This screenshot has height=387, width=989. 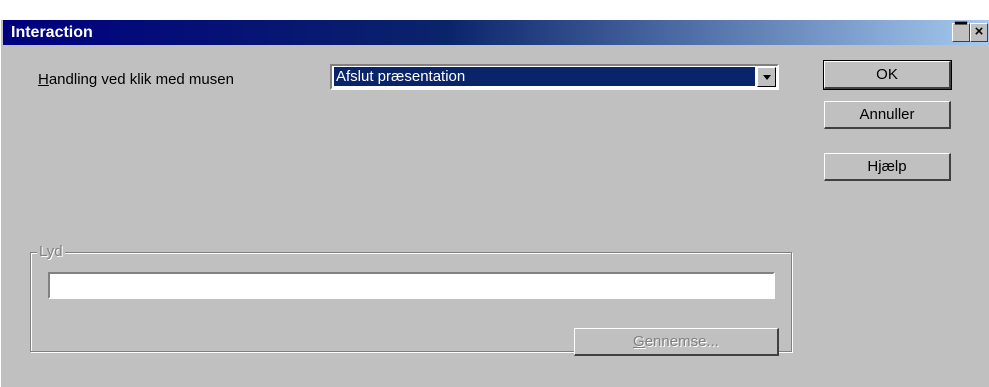 What do you see at coordinates (544, 76) in the screenshot?
I see `action-selected-value: Afslut præsentation` at bounding box center [544, 76].